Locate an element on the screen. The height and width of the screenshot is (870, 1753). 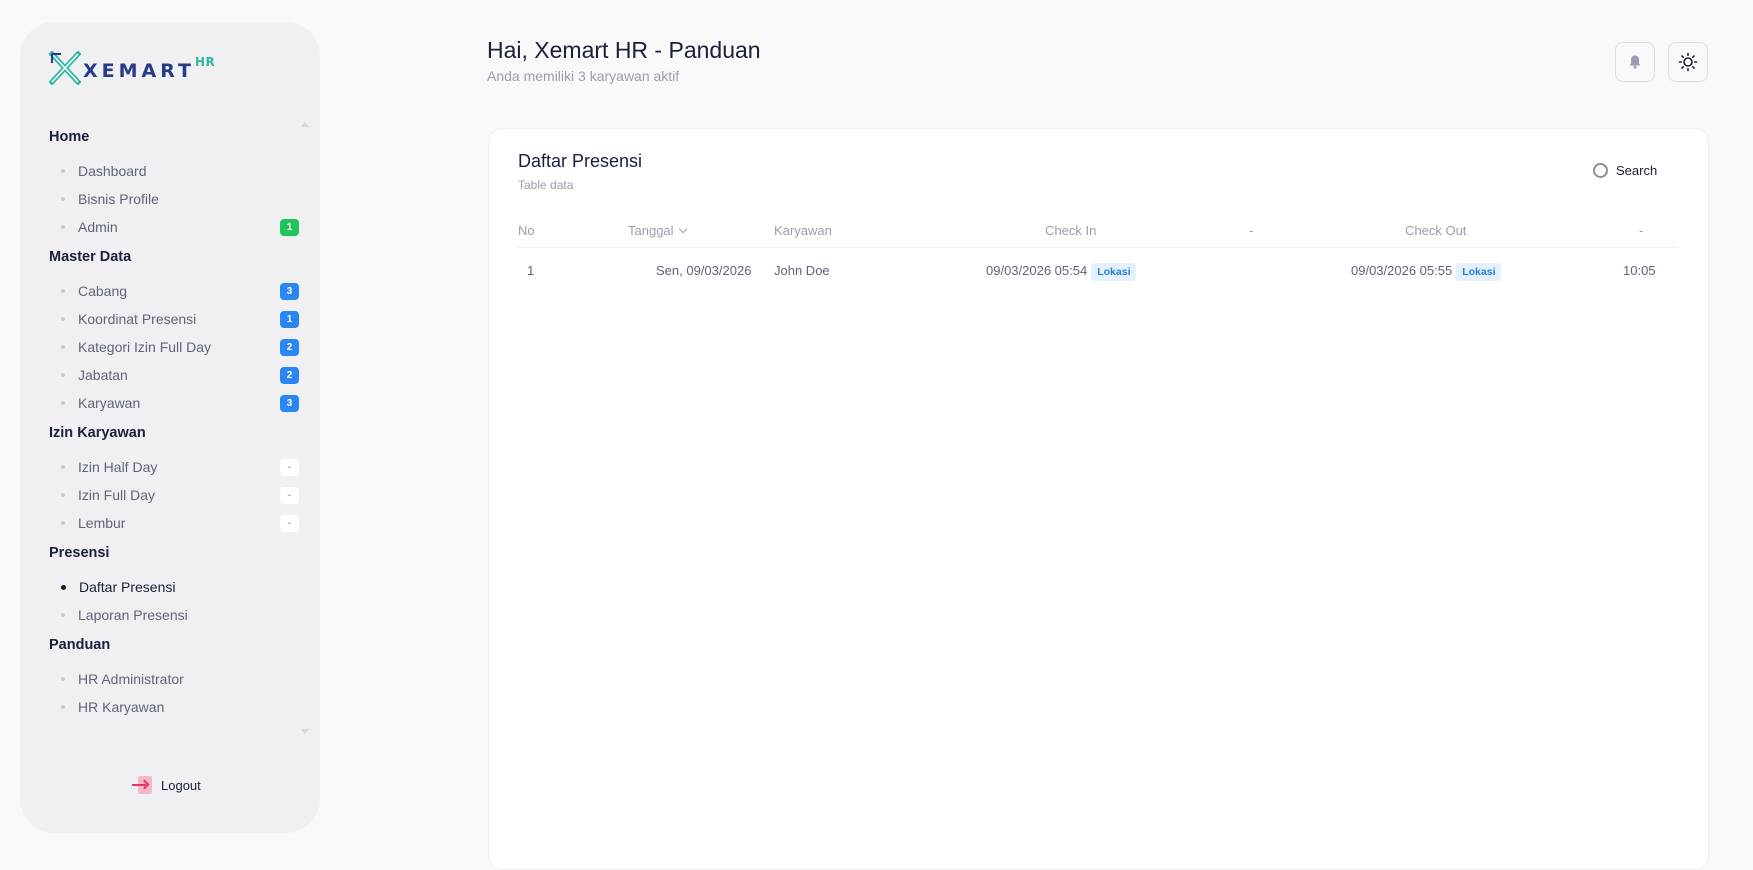
sidebar-item-dashboard: Dashboard is located at coordinates (174, 171).